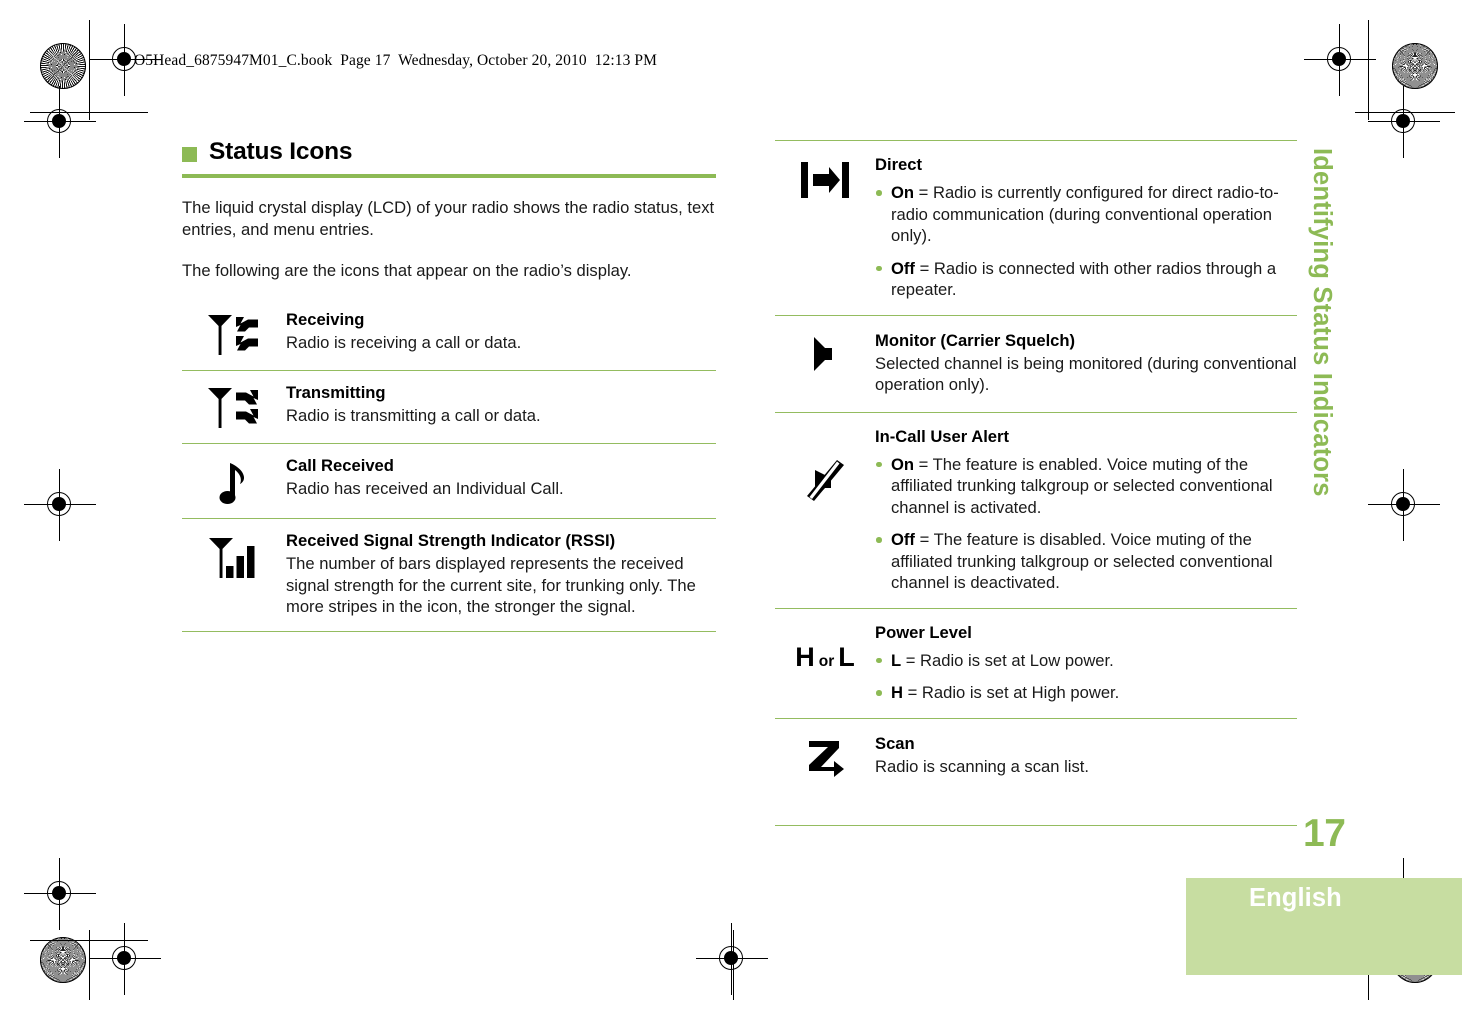  I want to click on power-level-conjunction: or, so click(826, 661).